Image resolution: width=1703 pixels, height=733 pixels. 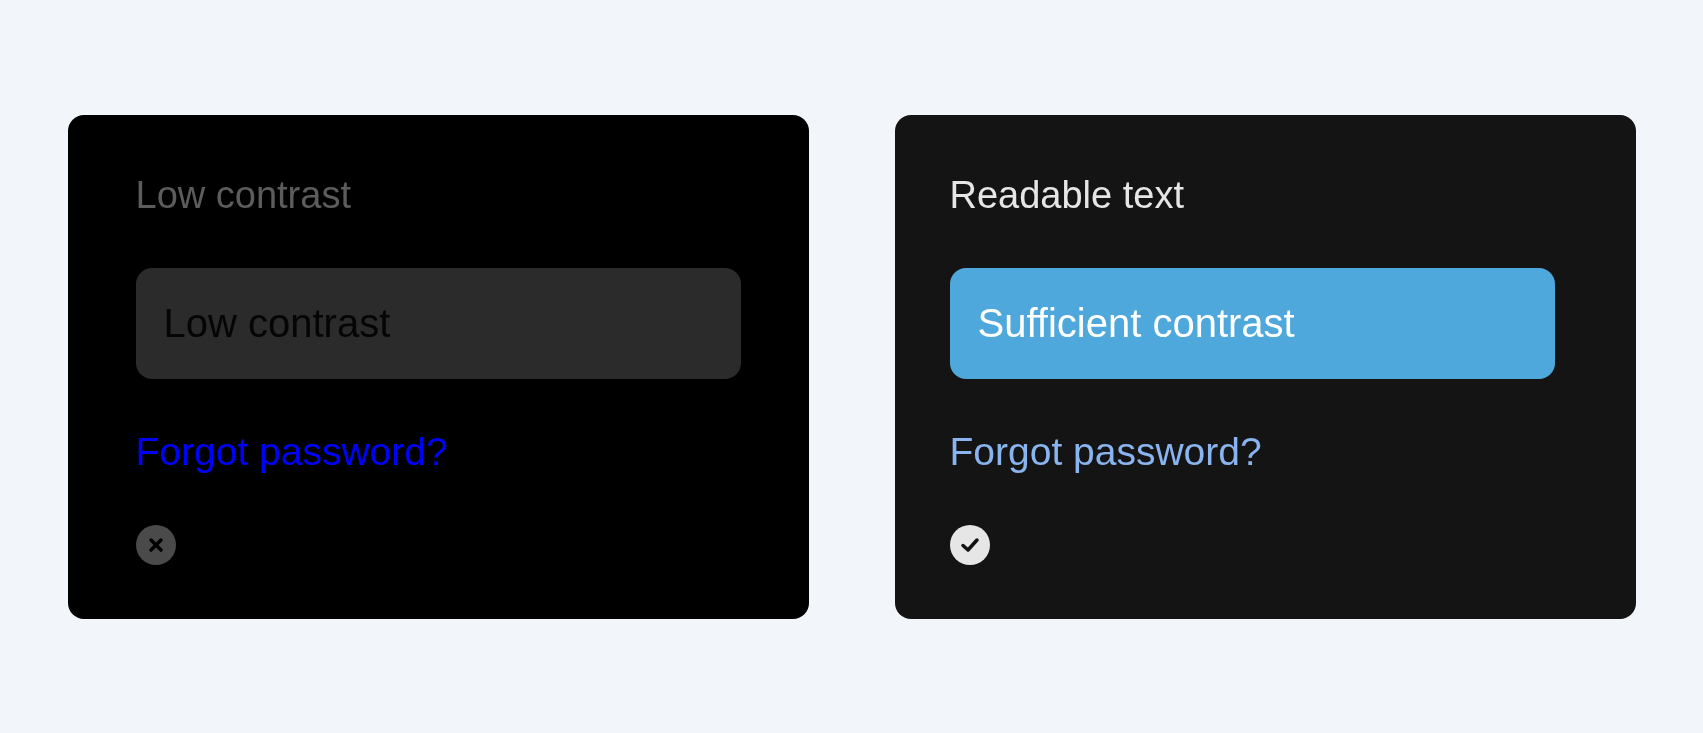 I want to click on card-title: Readable text, so click(x=1066, y=195).